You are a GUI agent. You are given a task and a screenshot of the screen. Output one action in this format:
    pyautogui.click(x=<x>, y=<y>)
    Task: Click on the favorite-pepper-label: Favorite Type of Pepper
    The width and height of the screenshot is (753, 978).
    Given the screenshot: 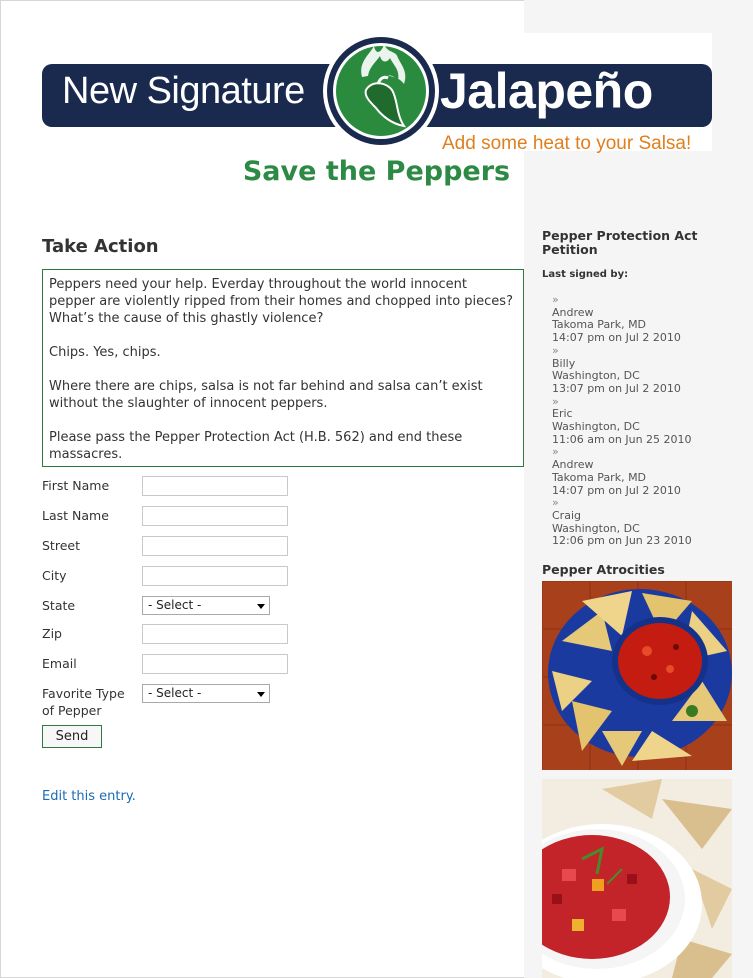 What is the action you would take?
    pyautogui.click(x=83, y=702)
    